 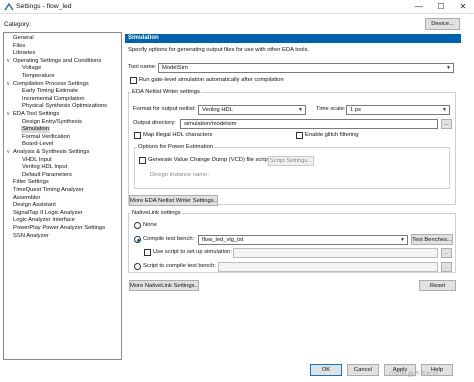 What do you see at coordinates (34, 205) in the screenshot?
I see `tree-item: Design Assistant` at bounding box center [34, 205].